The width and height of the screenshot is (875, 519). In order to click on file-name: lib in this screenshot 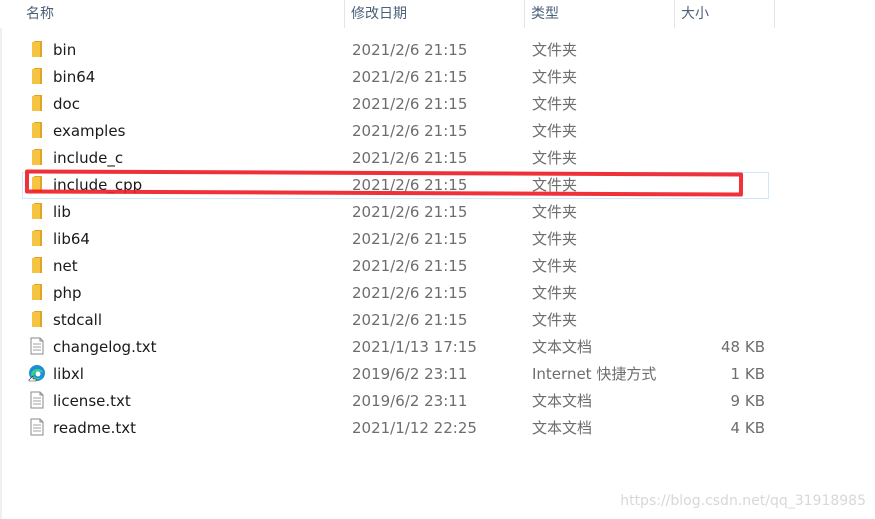, I will do `click(62, 212)`.